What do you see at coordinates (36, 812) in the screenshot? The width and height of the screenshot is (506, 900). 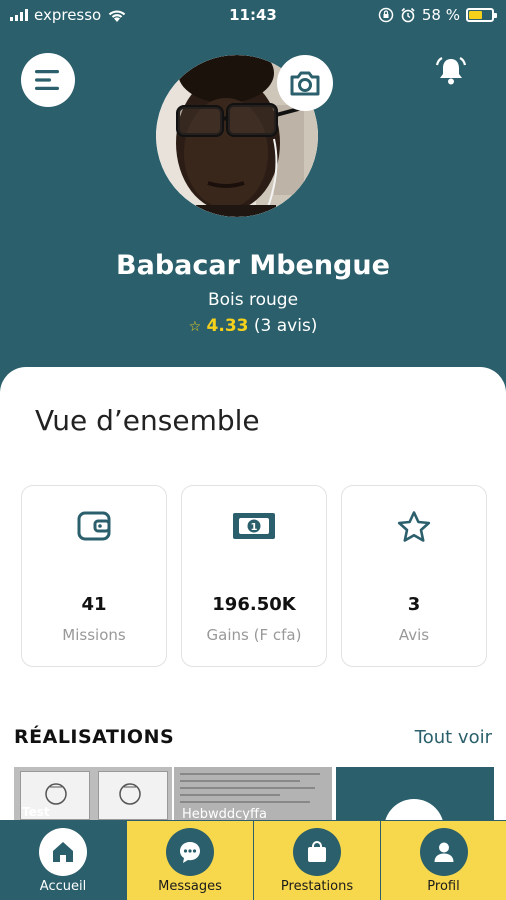 I see `realisation-caption: Test` at bounding box center [36, 812].